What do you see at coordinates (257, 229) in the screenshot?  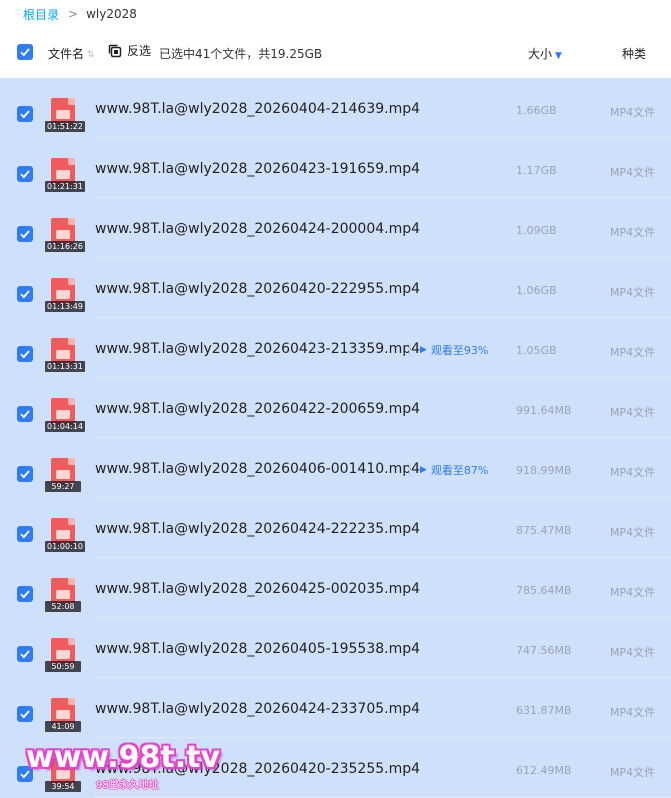 I see `file-name: www.98T.la@wly2028_20260424-200004.mp4` at bounding box center [257, 229].